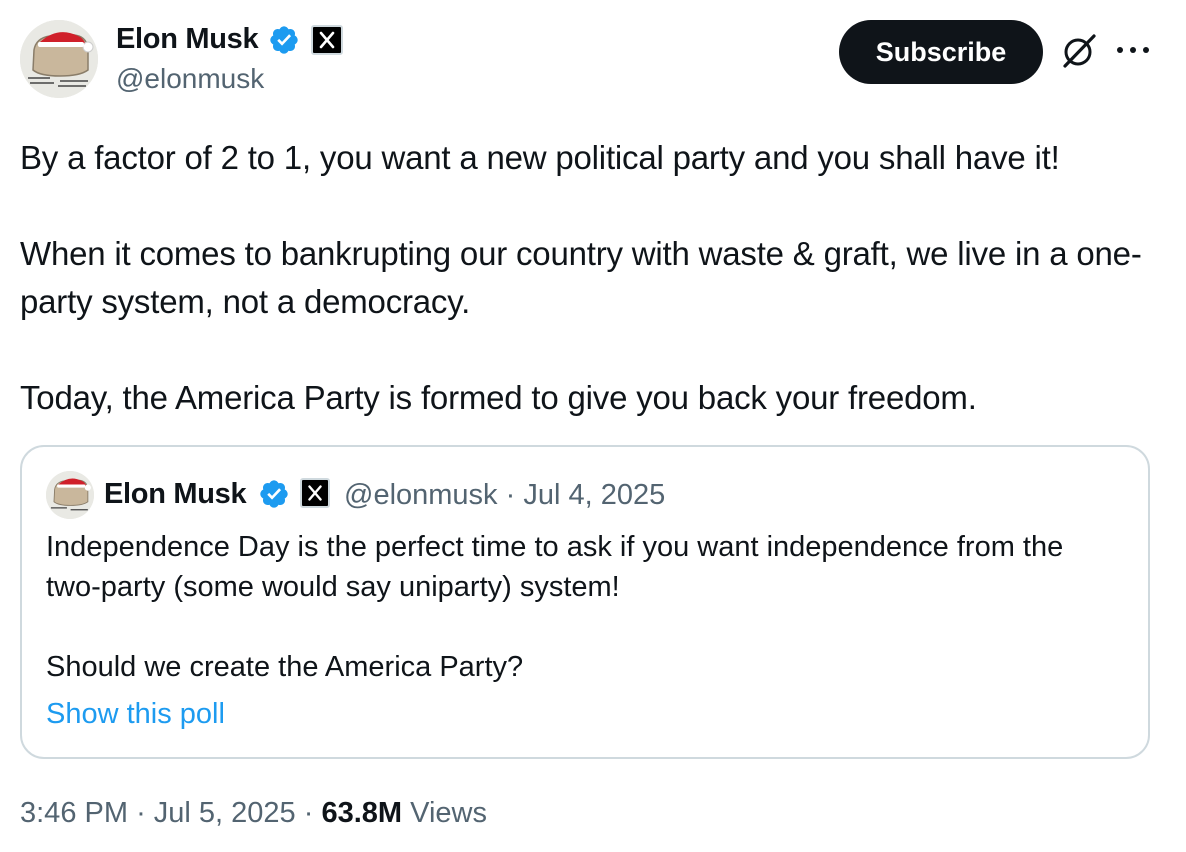  What do you see at coordinates (135, 714) in the screenshot?
I see `show-poll-link: Show this poll` at bounding box center [135, 714].